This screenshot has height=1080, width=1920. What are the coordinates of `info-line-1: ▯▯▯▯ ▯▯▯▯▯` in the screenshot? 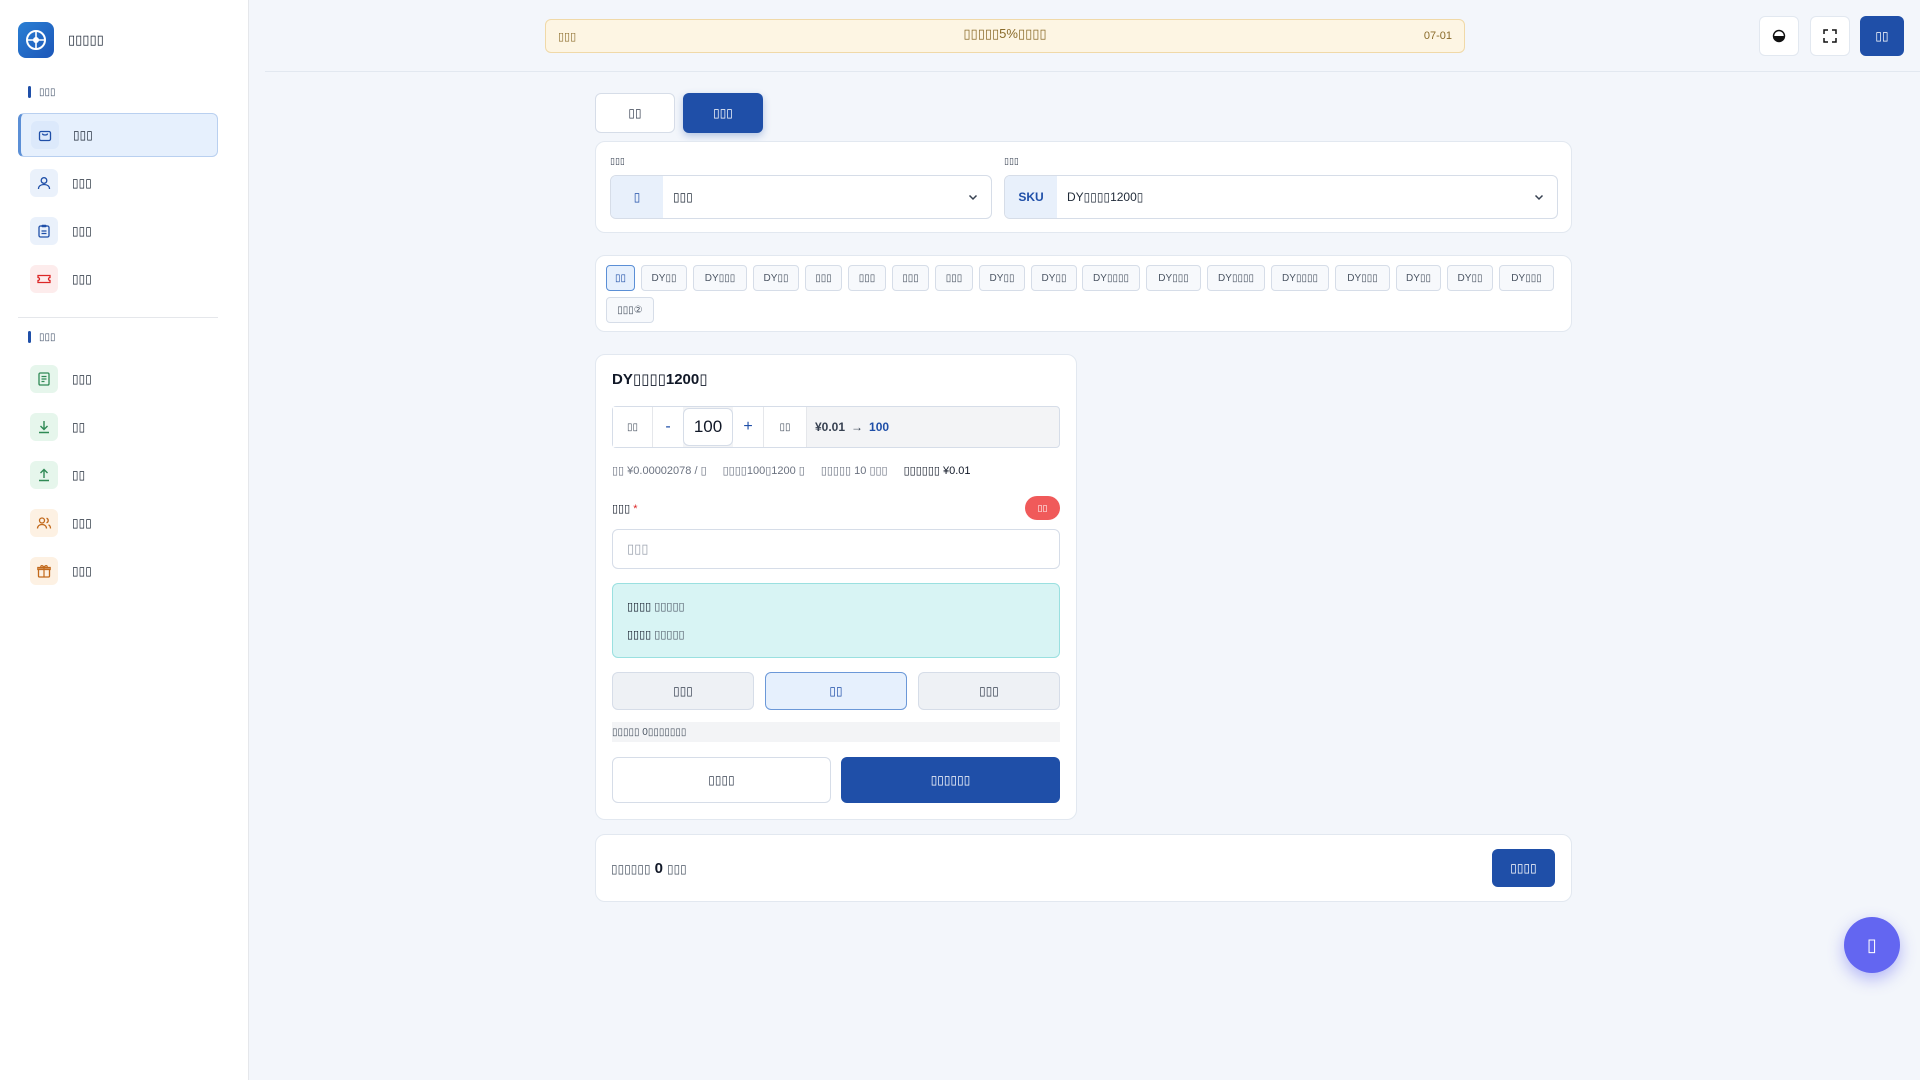 It's located at (656, 606).